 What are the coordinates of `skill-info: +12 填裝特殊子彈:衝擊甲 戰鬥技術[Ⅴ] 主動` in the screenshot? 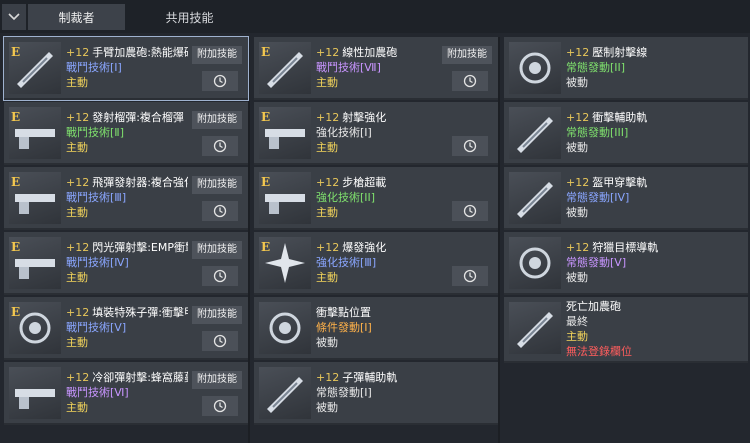 It's located at (127, 327).